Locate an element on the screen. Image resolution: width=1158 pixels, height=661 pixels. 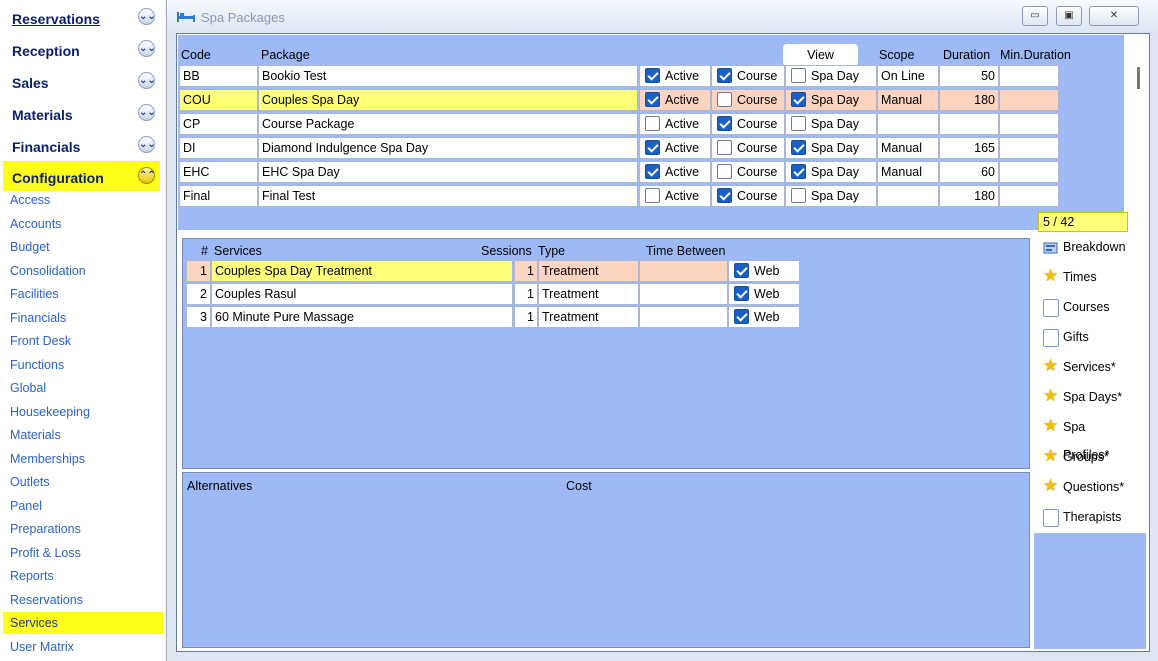
sidebar-item-user-matrix: User Matrix is located at coordinates (83, 647).